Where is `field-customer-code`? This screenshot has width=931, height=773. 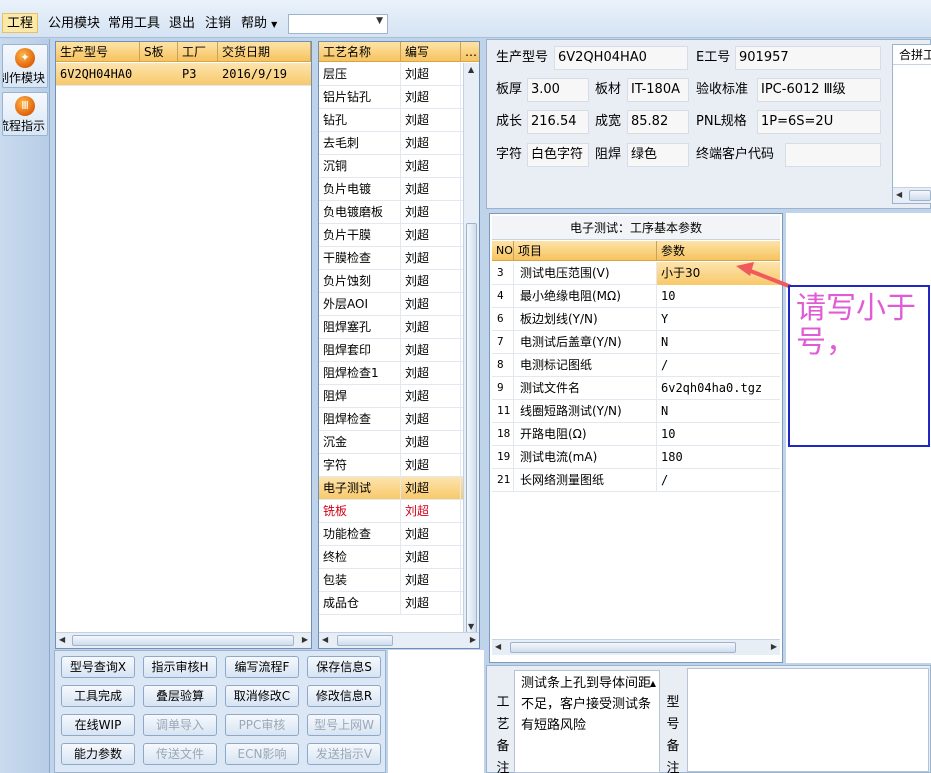 field-customer-code is located at coordinates (833, 155).